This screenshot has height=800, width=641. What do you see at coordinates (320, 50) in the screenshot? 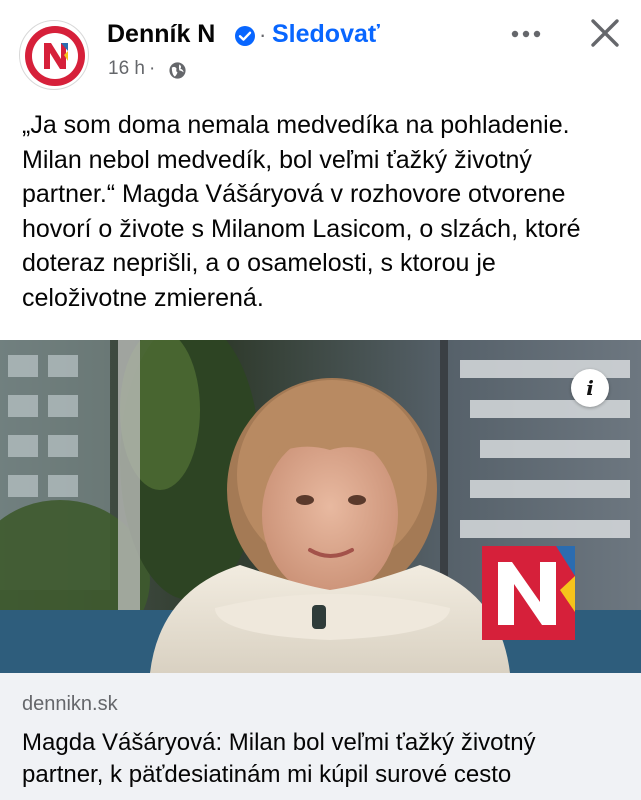
I see `post-header: Denník N · Sledovať 16 h ·` at bounding box center [320, 50].